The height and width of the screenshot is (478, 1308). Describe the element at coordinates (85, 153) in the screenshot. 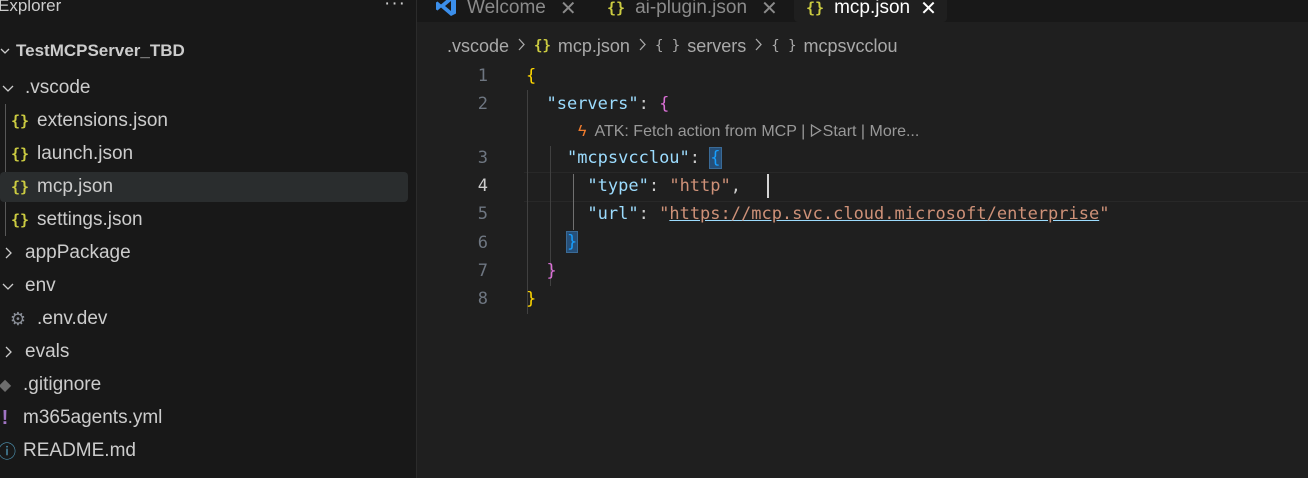

I see `tree-item-label: launch.json` at that location.